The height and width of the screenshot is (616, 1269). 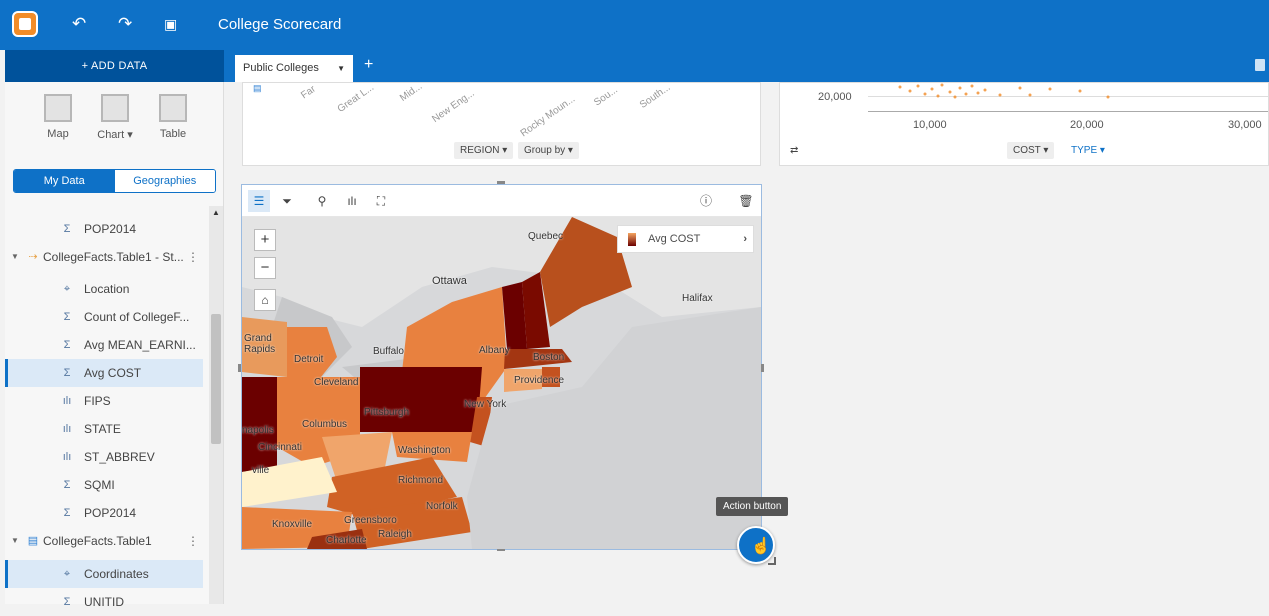 What do you see at coordinates (33, 257) in the screenshot?
I see `dataset-icon: ⇢` at bounding box center [33, 257].